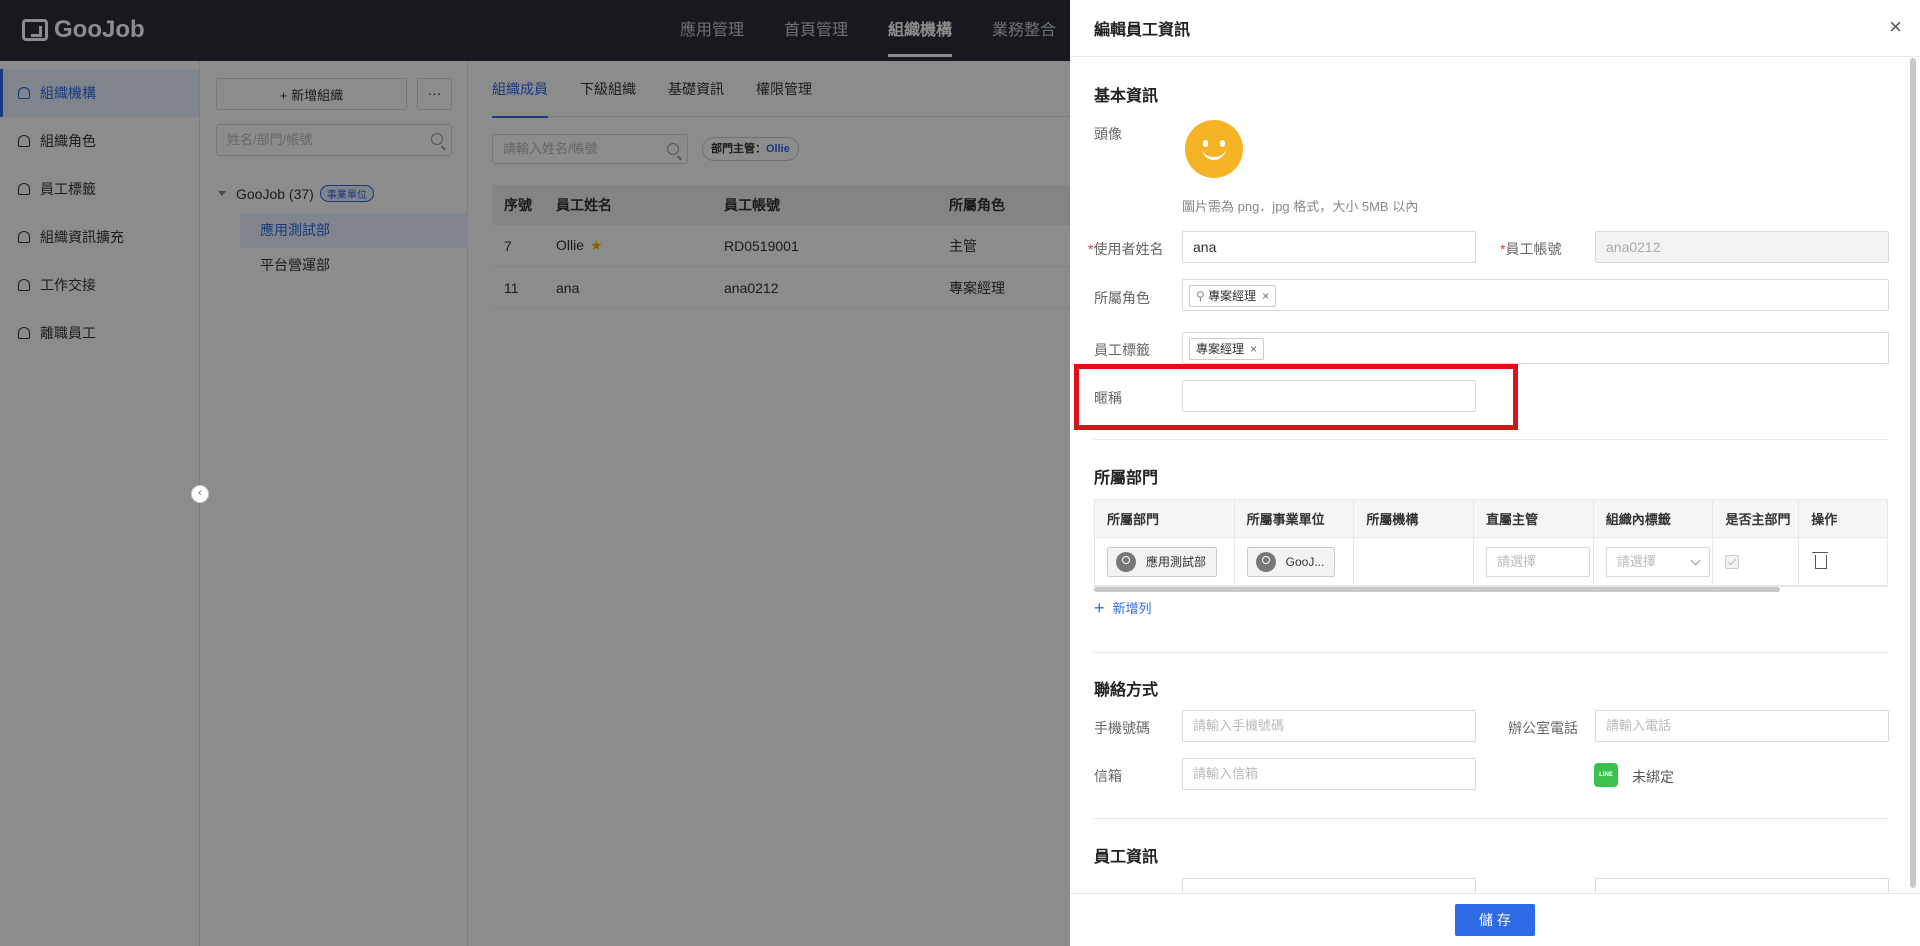 The height and width of the screenshot is (946, 1920). I want to click on avatar, so click(1214, 149).